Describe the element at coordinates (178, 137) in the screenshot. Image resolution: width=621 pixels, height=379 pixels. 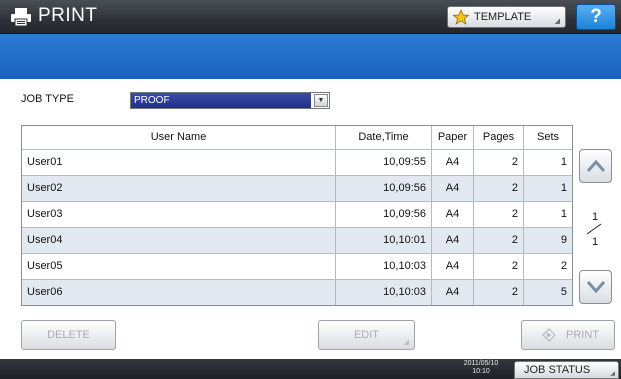
I see `column-header-user-name: User Name` at that location.